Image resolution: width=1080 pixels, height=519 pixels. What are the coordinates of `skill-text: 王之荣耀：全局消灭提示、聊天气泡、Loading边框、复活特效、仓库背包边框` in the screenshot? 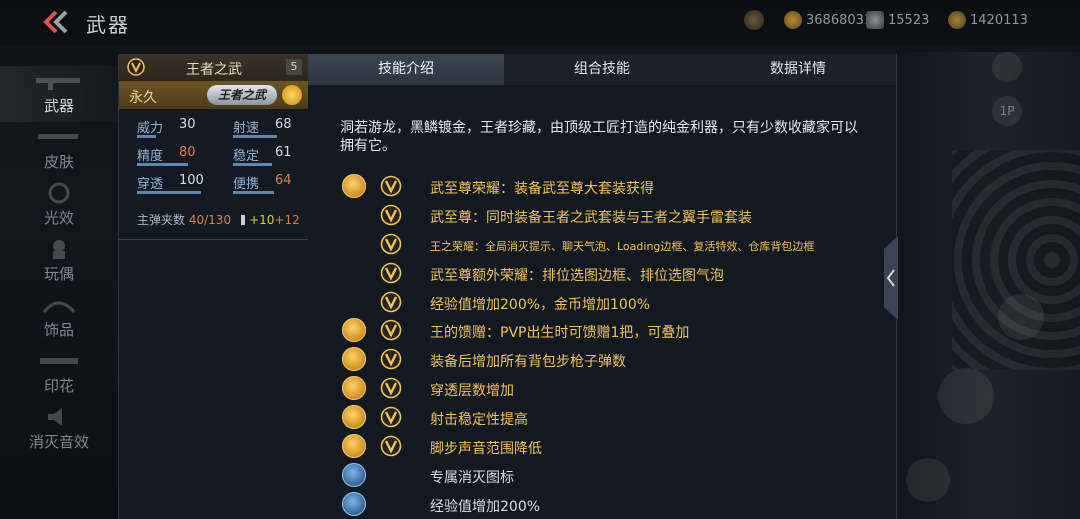 It's located at (622, 246).